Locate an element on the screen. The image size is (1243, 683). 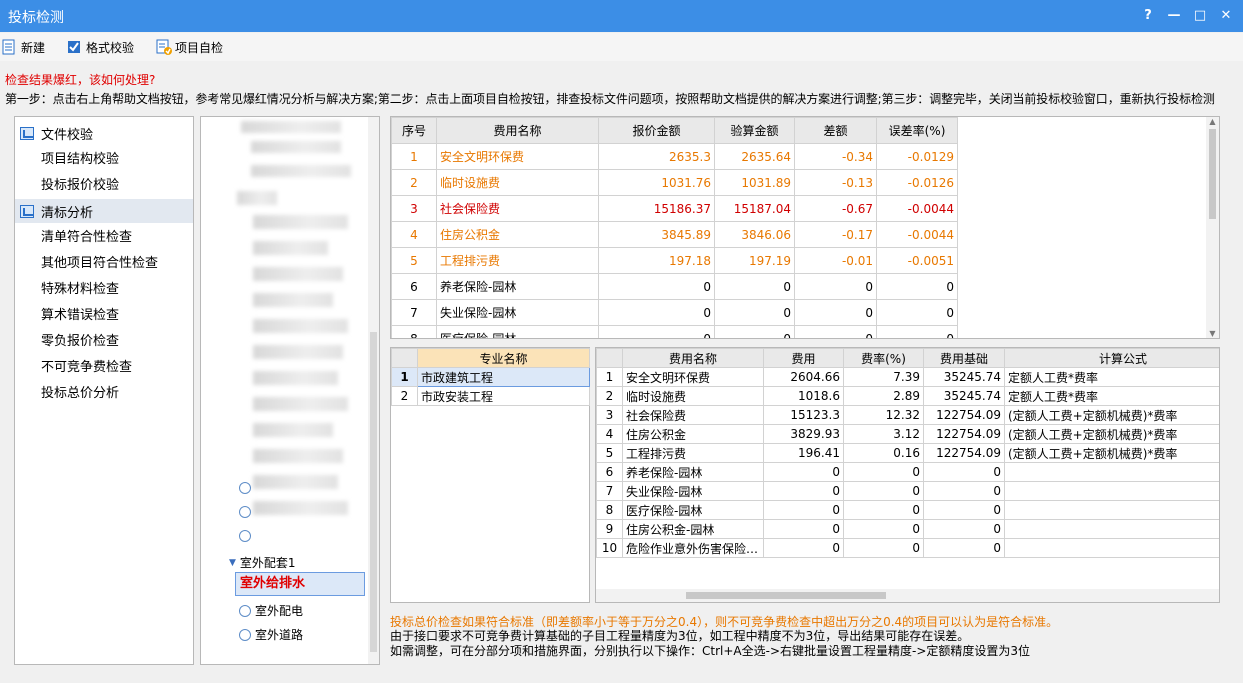
scroll-up-icon: ▲ is located at coordinates (1212, 121).